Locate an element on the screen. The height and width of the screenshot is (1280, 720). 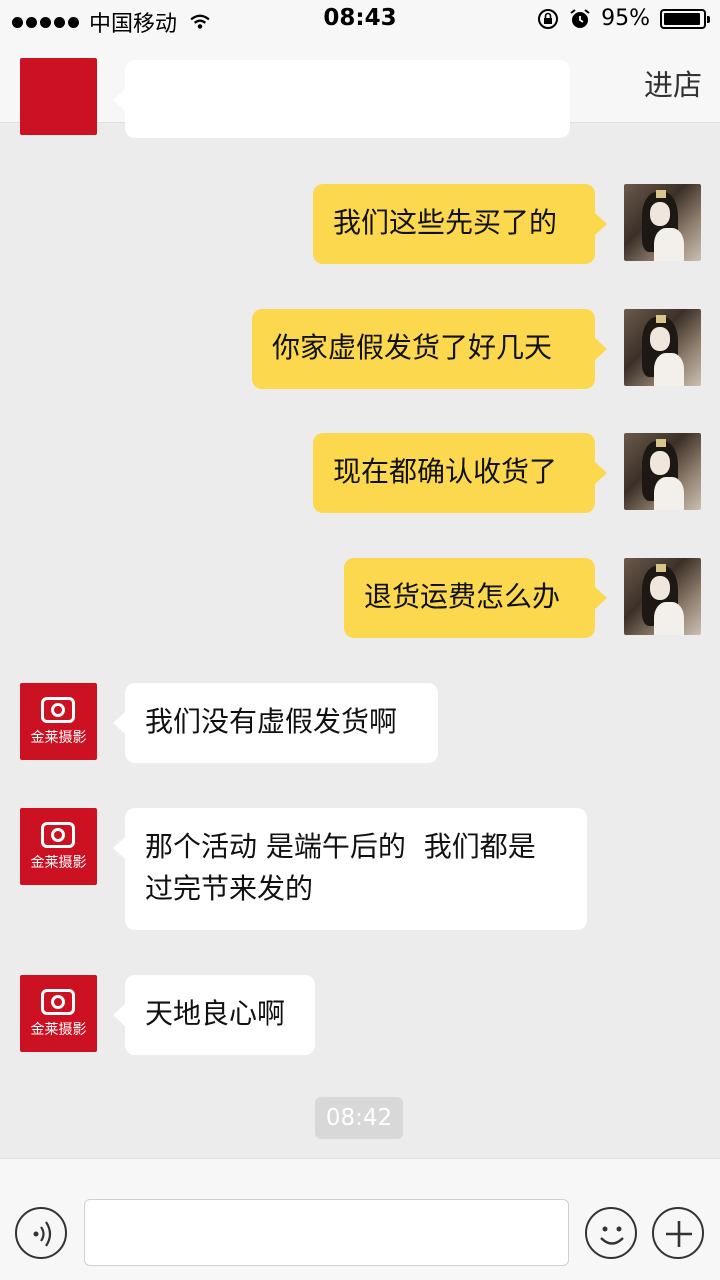
orientation-lock-icon is located at coordinates (548, 18).